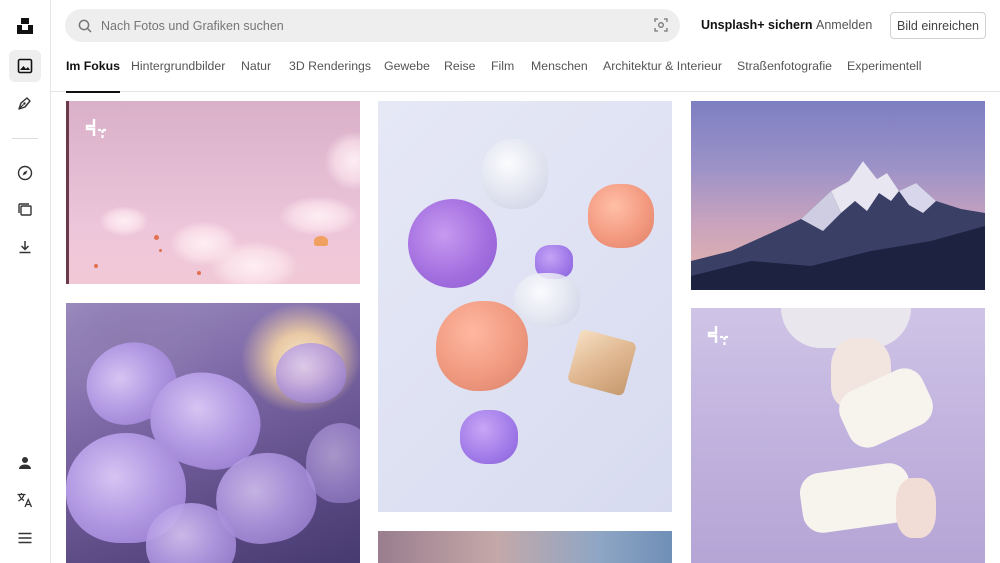 The width and height of the screenshot is (1000, 563). I want to click on sidebar-item-illustrations, so click(25, 103).